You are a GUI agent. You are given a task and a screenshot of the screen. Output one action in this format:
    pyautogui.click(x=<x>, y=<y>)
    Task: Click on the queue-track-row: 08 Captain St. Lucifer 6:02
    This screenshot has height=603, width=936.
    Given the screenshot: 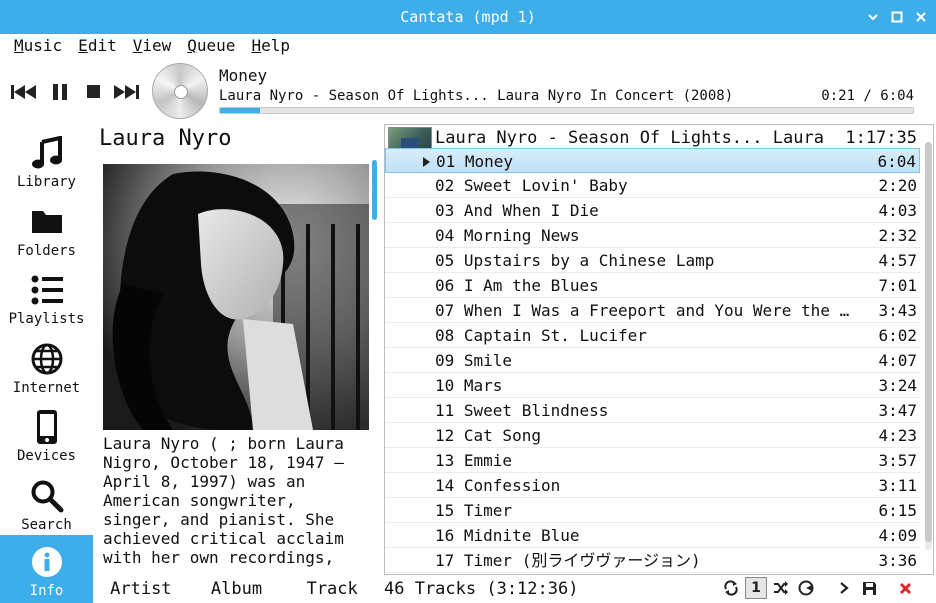 What is the action you would take?
    pyautogui.click(x=652, y=335)
    